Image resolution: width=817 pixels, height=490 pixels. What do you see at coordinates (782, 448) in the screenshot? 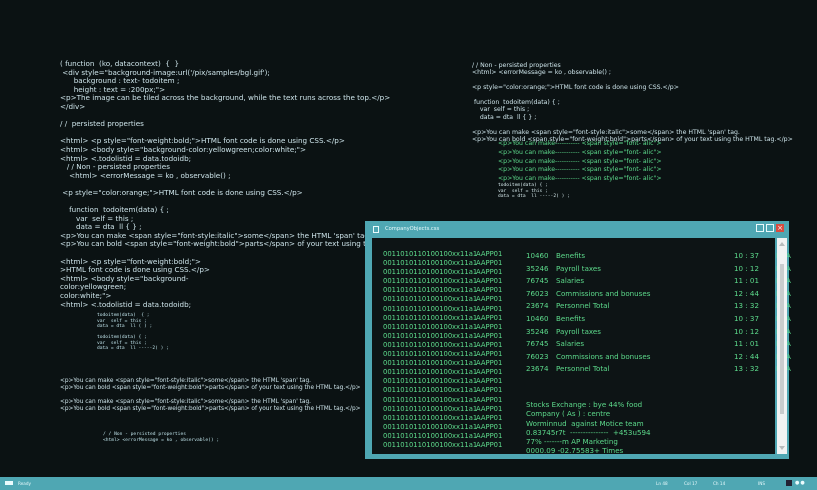
I see `scroll-down-arrow-icon` at bounding box center [782, 448].